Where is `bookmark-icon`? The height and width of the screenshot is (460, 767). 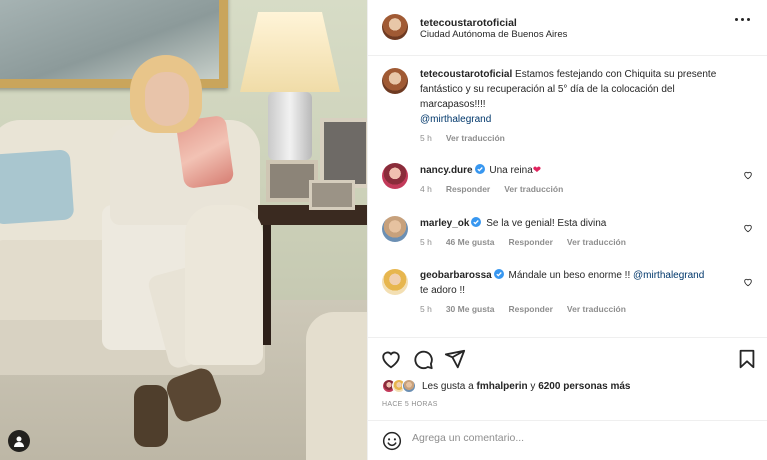 bookmark-icon is located at coordinates (747, 359).